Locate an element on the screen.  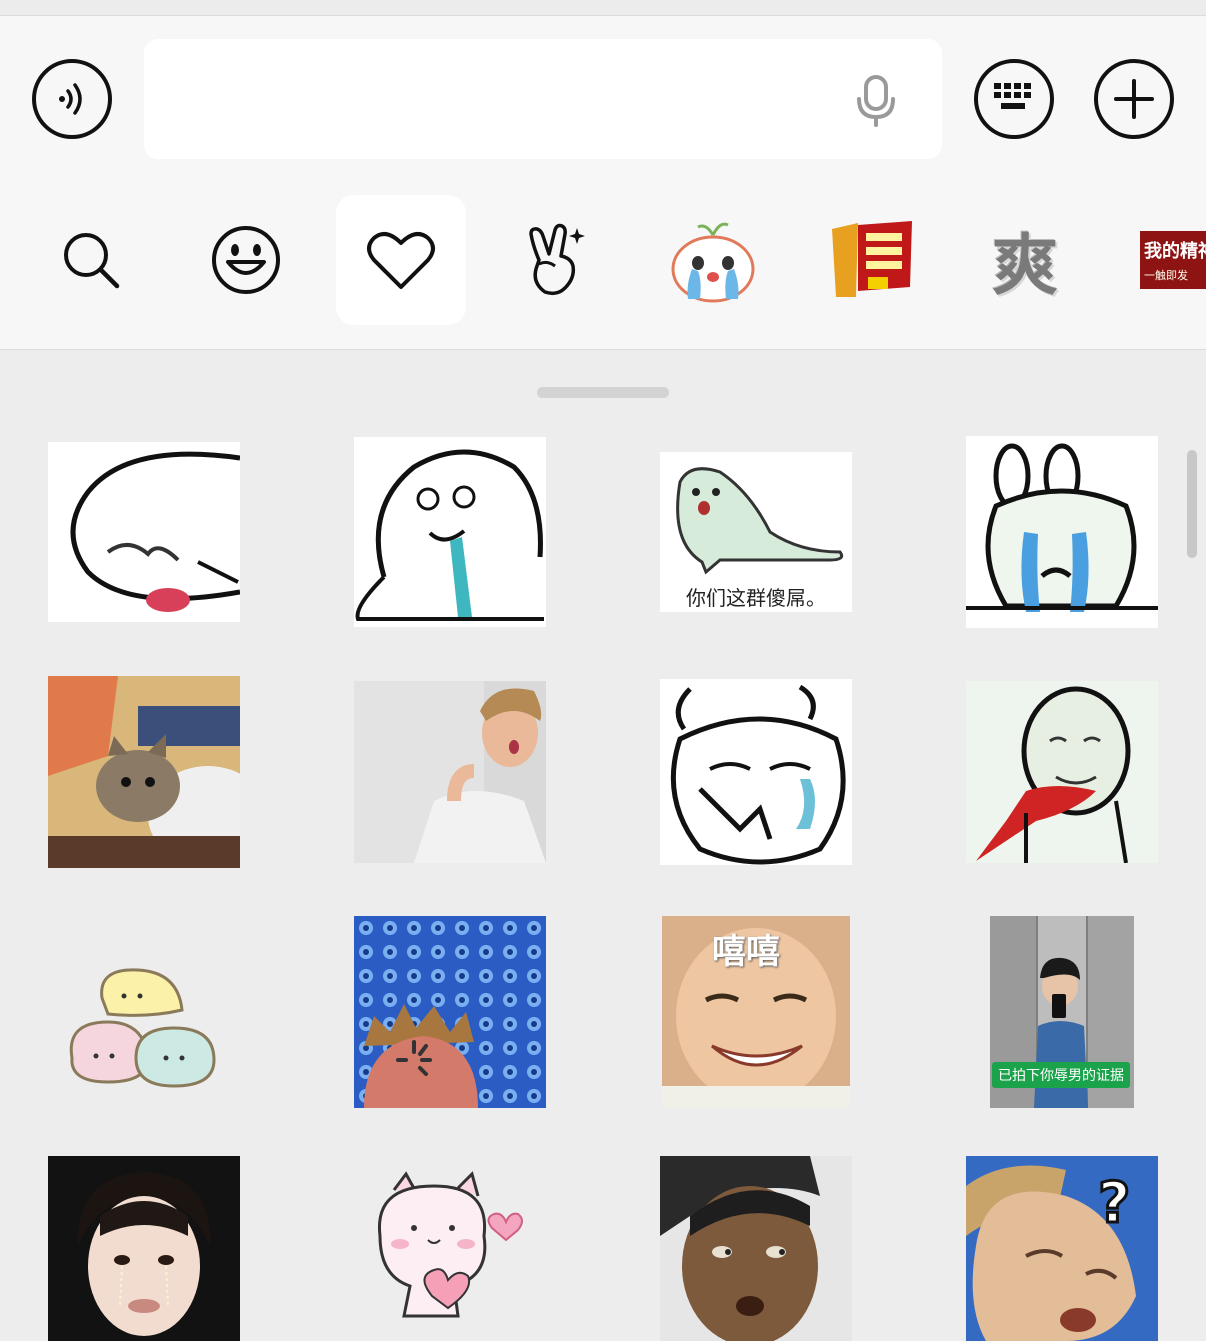
pink-cat-heart-drawing is located at coordinates (450, 1244).